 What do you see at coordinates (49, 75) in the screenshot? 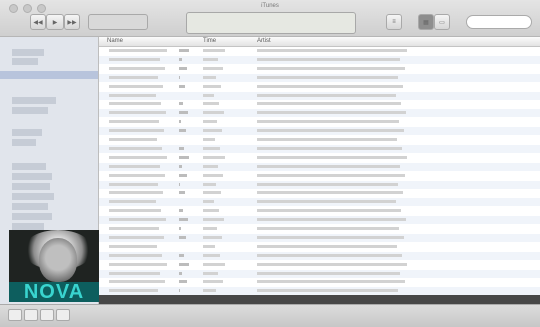
I see `sidebar-item-selected` at bounding box center [49, 75].